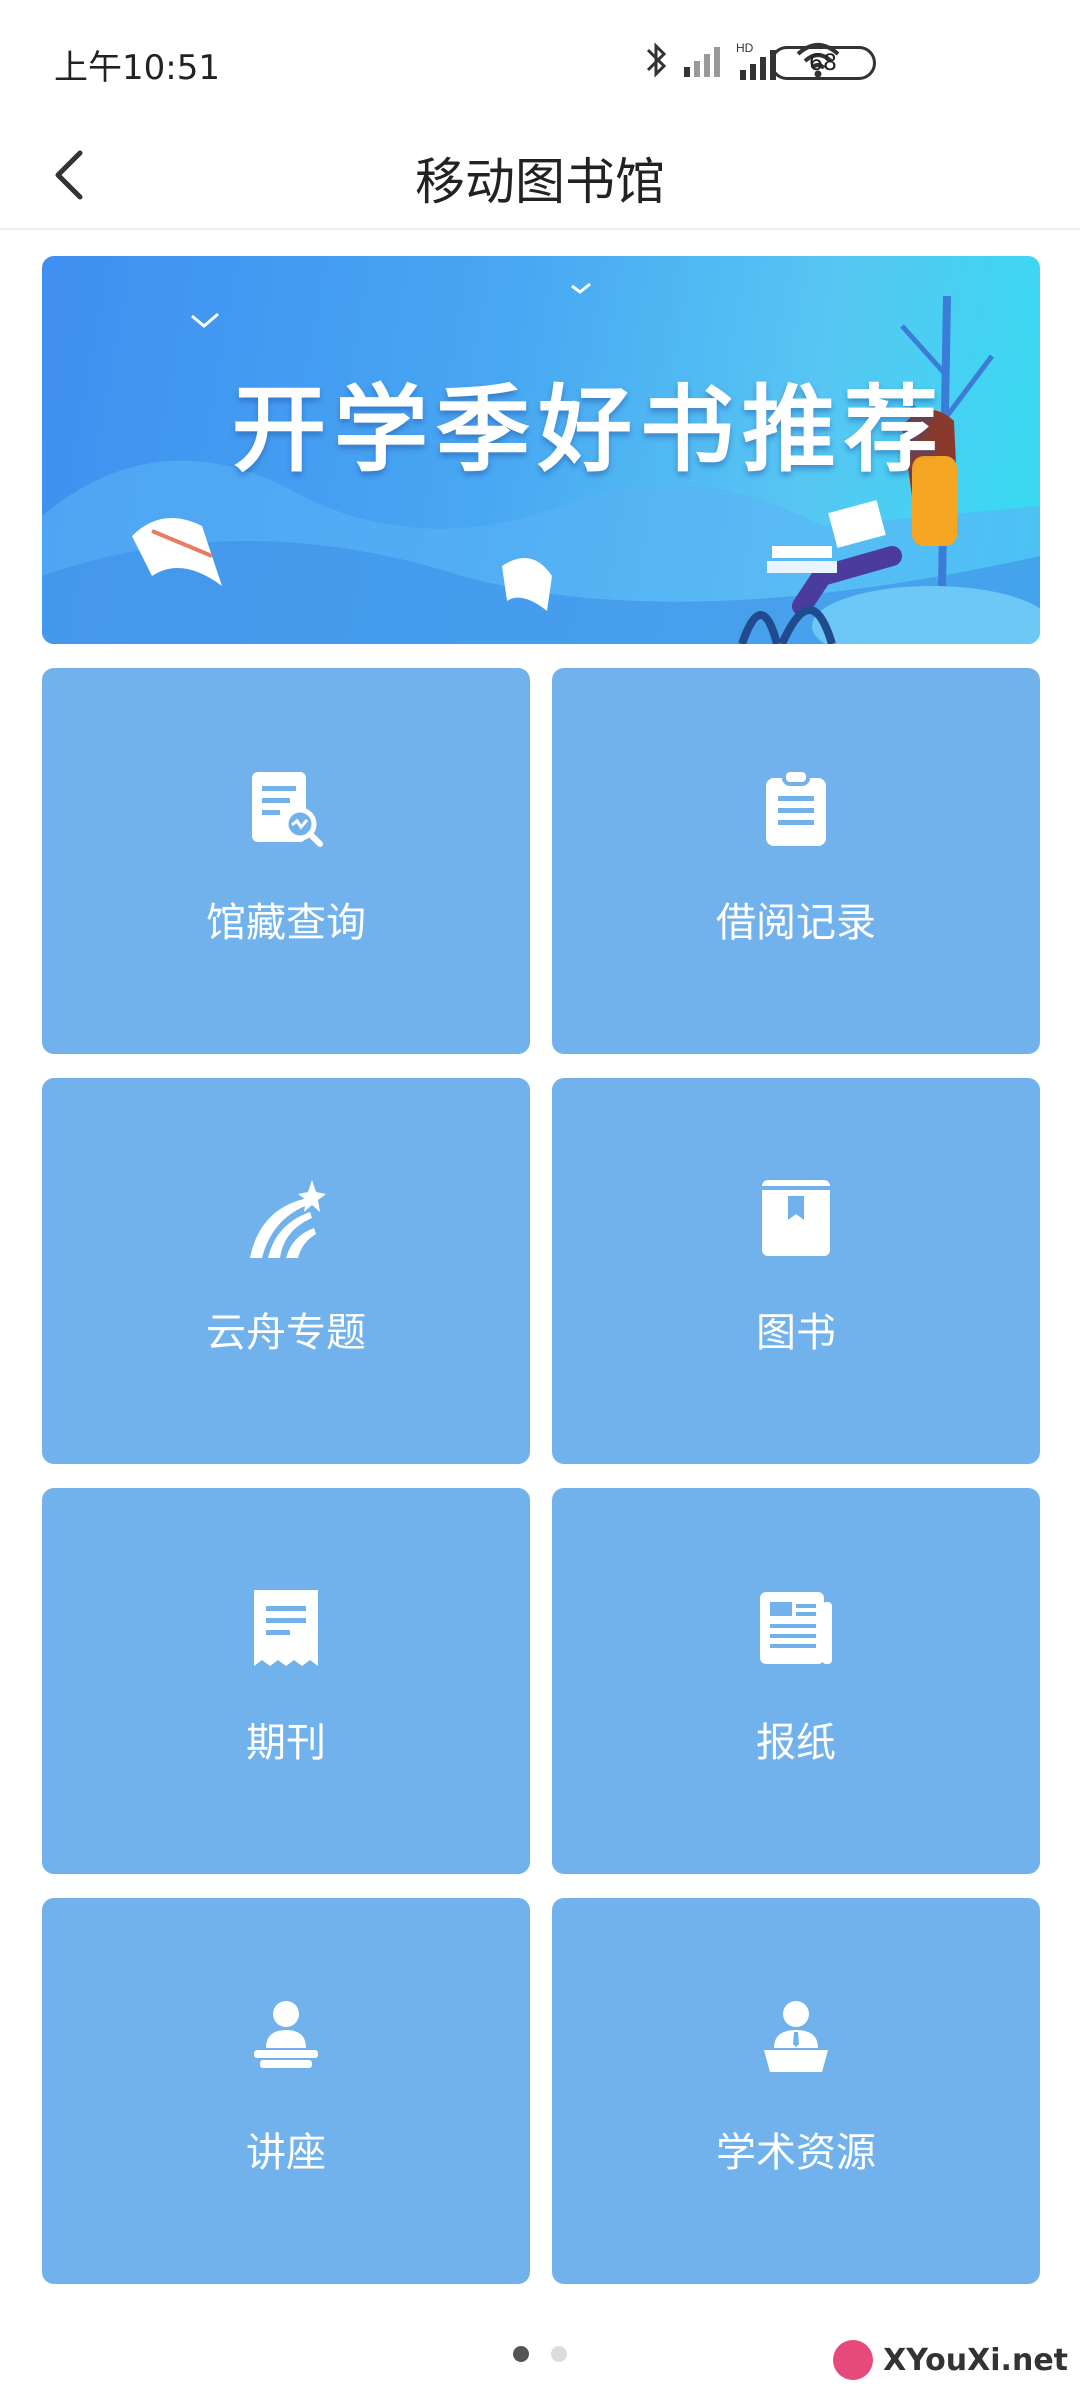  I want to click on battery-indicator: 68, so click(823, 63).